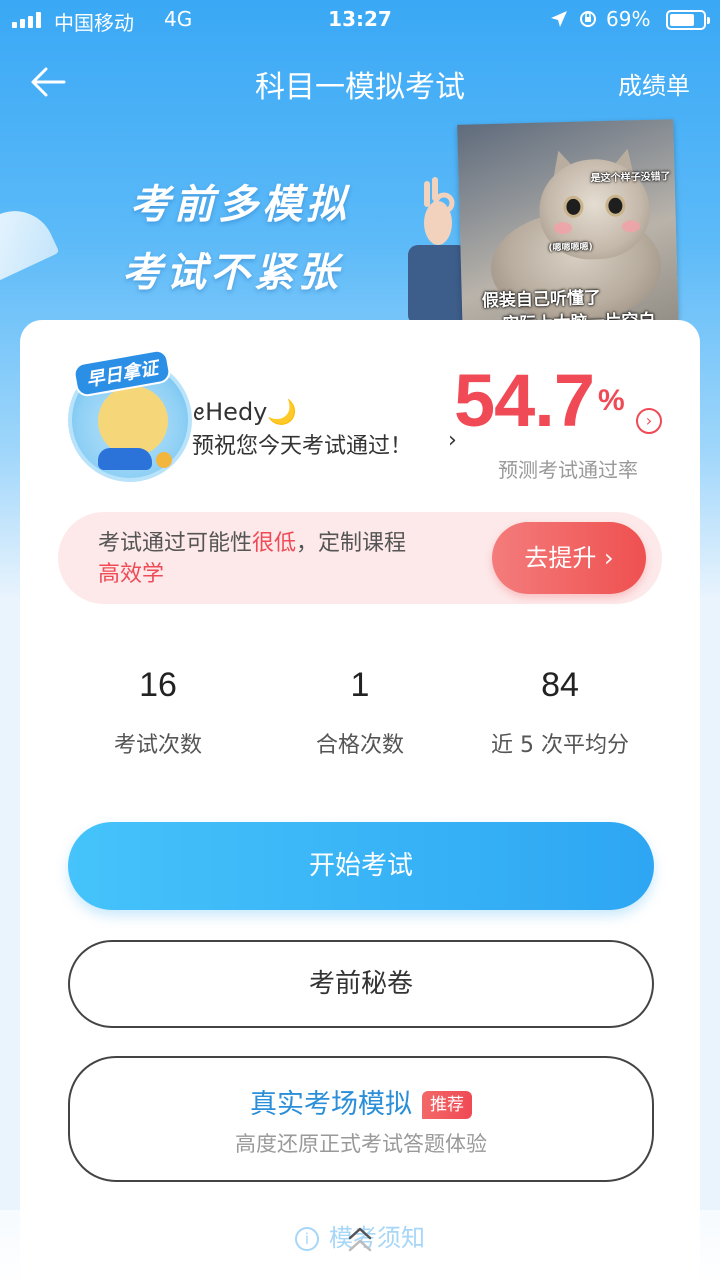 This screenshot has height=1281, width=720. I want to click on secret-paper-button: 考前秘卷, so click(361, 984).